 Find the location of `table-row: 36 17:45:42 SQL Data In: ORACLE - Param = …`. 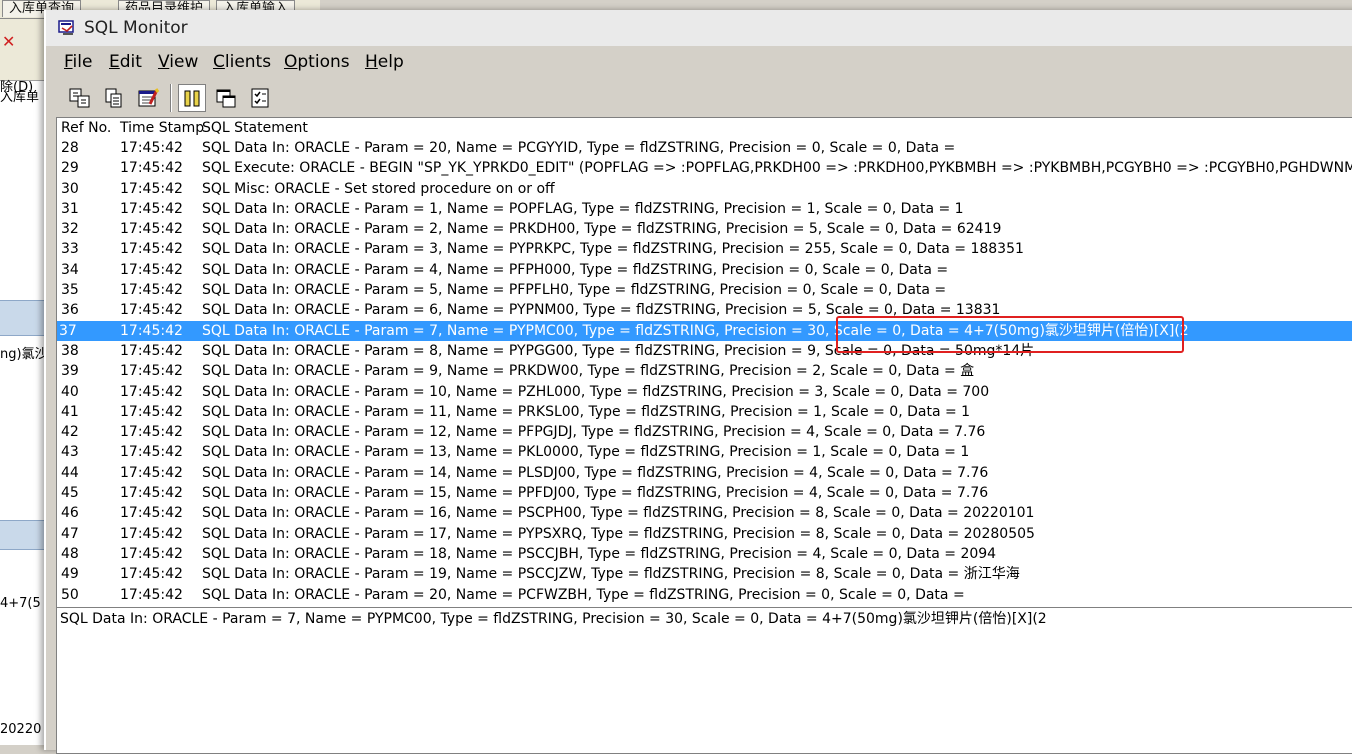

table-row: 36 17:45:42 SQL Data In: ORACLE - Param = … is located at coordinates (704, 310).